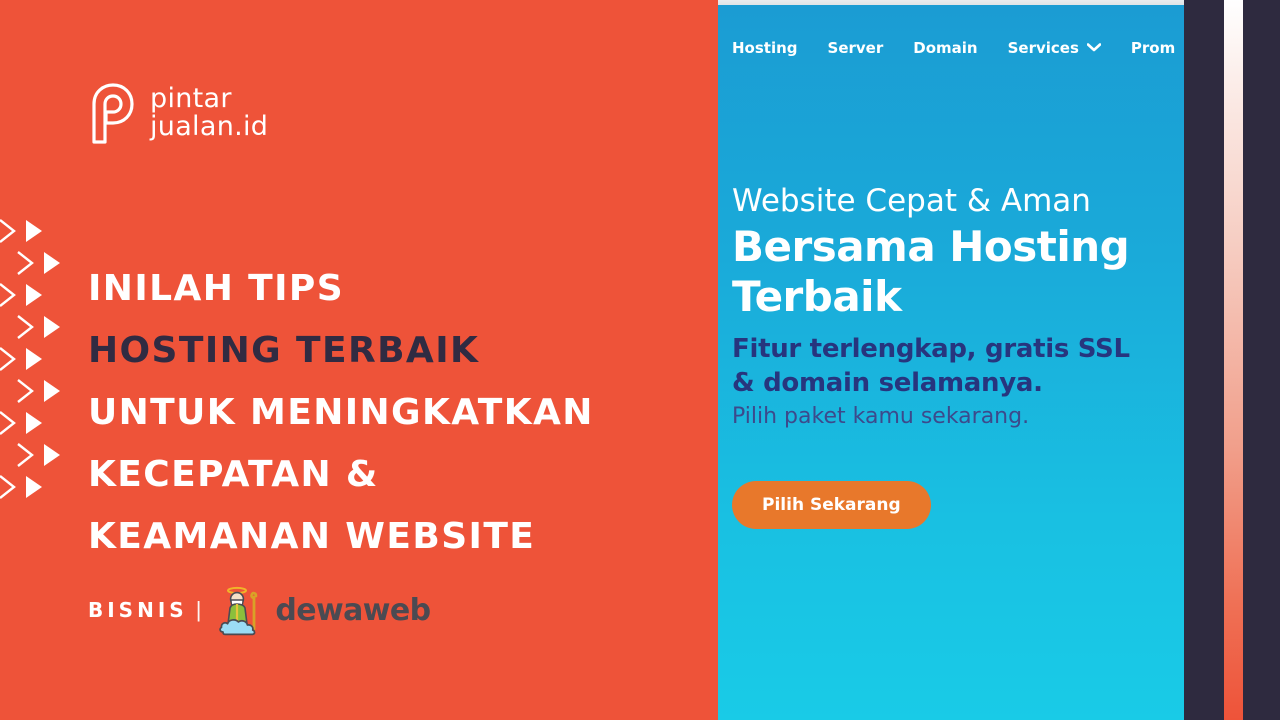 Image resolution: width=1280 pixels, height=720 pixels. I want to click on brand-wordmark: pintar jualan.id, so click(209, 112).